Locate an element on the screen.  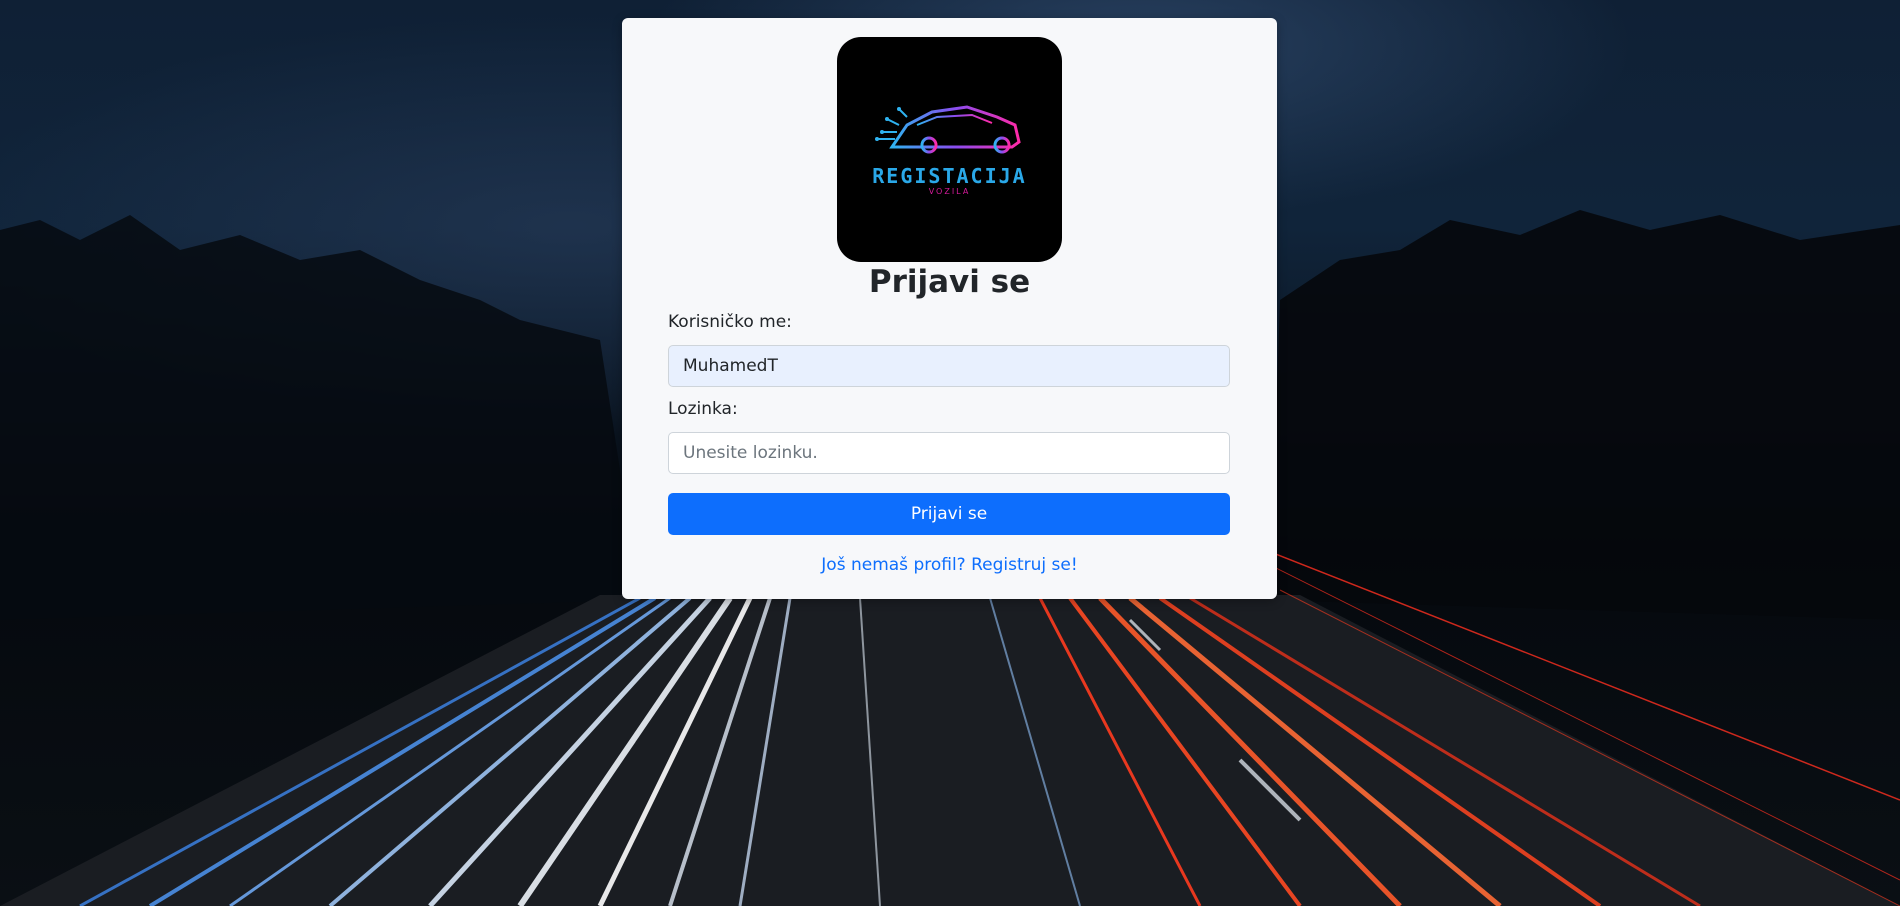
login-button: Prijavi se is located at coordinates (949, 514).